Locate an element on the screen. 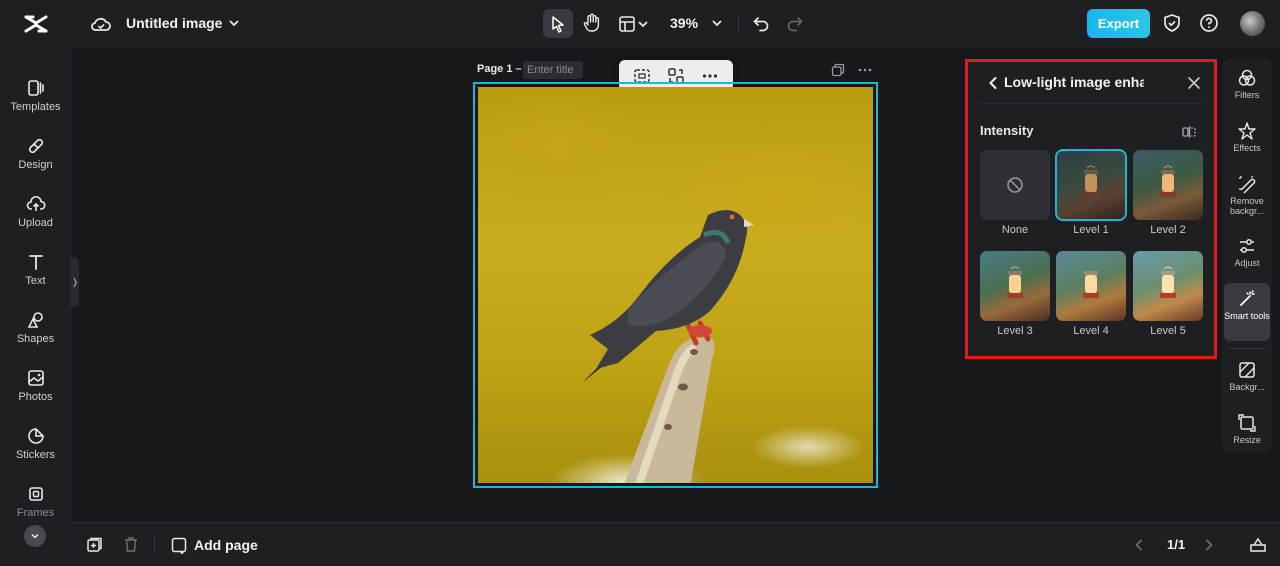 This screenshot has height=566, width=1280. sidebar-item-templates: Templates is located at coordinates (35, 100).